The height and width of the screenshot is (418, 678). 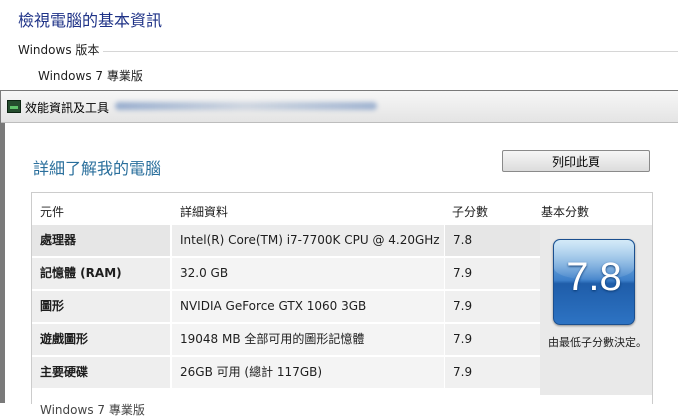 I want to click on base-score-value: 7.8, so click(x=594, y=277).